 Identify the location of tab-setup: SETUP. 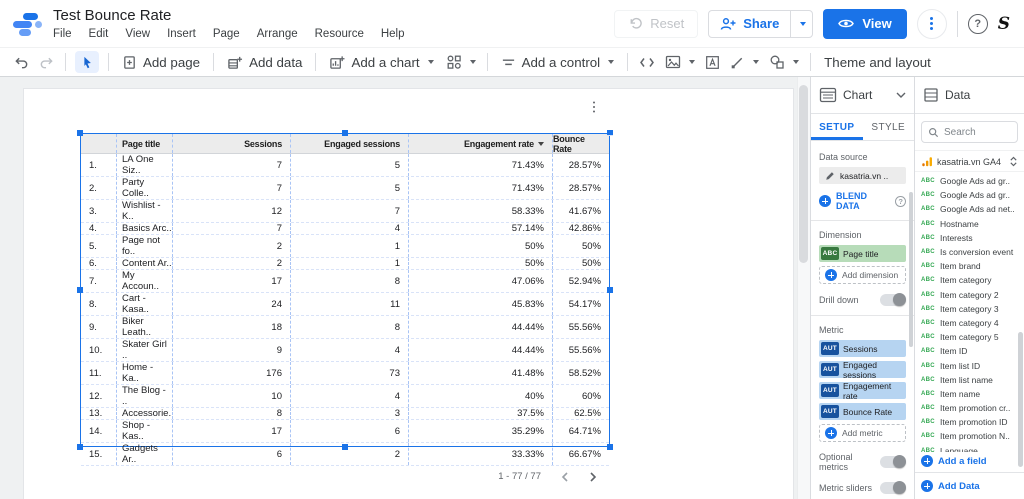
(837, 127).